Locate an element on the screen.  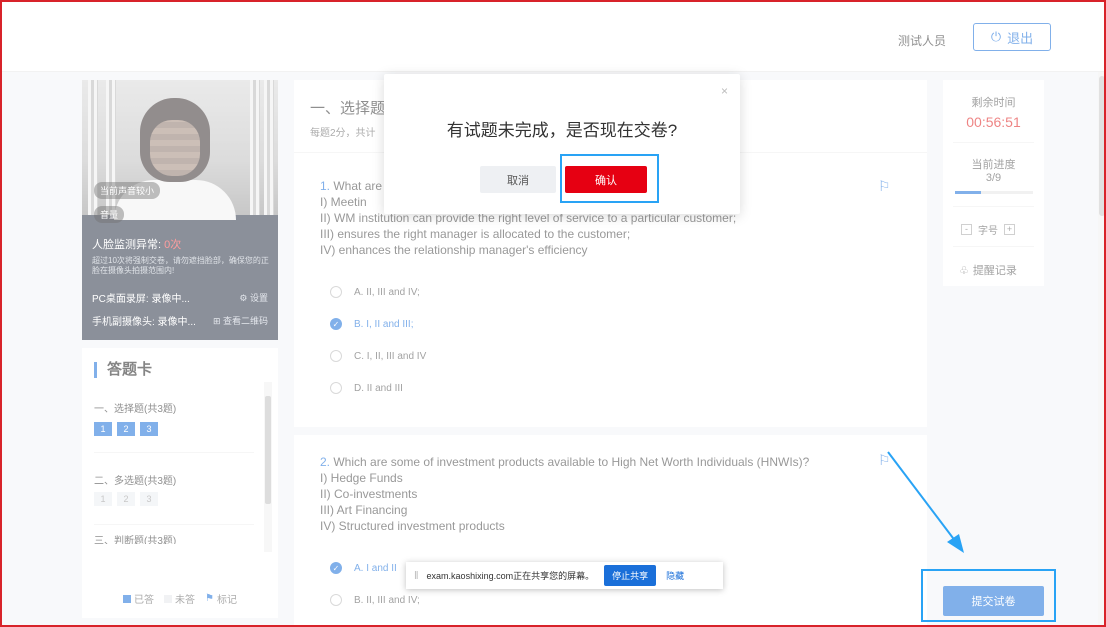
drag-handle-icon: ‖ is located at coordinates (416, 576).